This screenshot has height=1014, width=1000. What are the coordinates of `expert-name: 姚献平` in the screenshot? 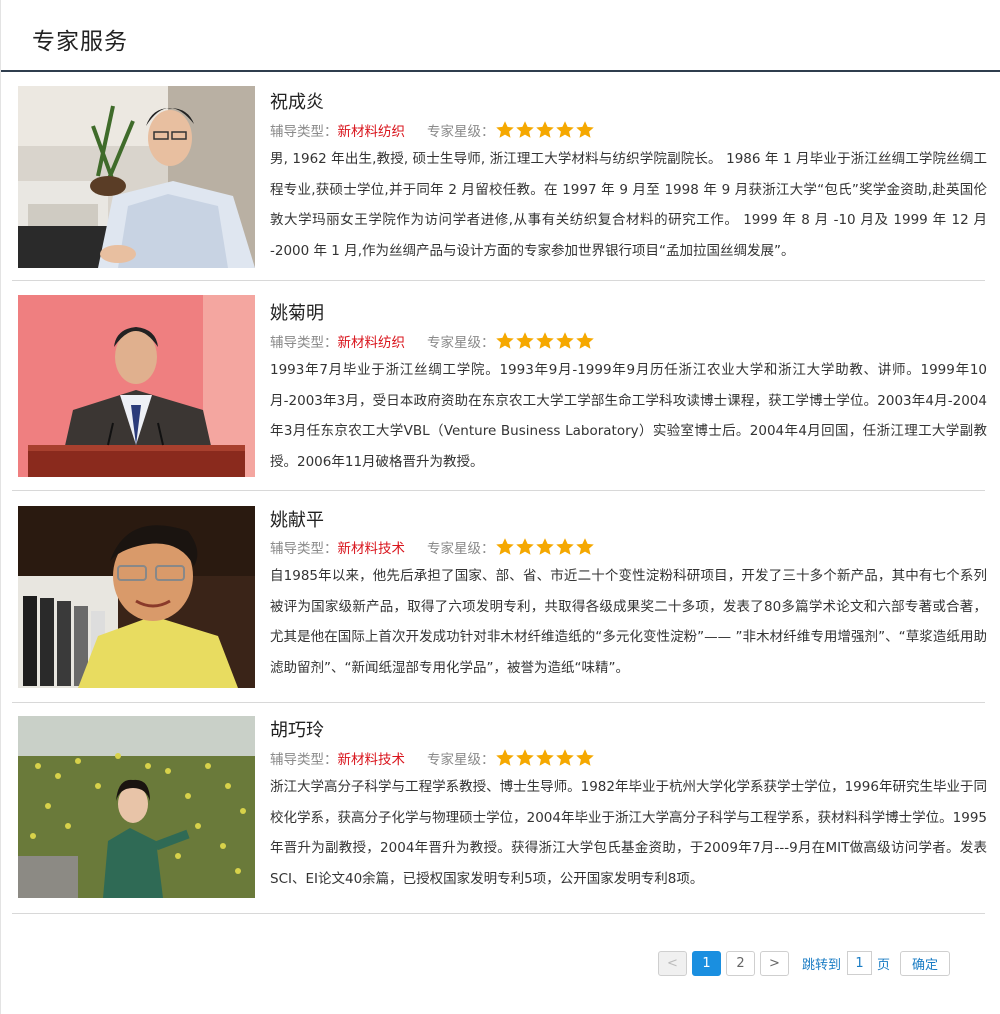 It's located at (297, 519).